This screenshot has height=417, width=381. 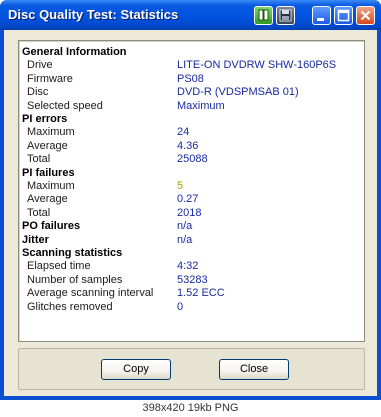 What do you see at coordinates (191, 369) in the screenshot?
I see `button-panel: Copy Close` at bounding box center [191, 369].